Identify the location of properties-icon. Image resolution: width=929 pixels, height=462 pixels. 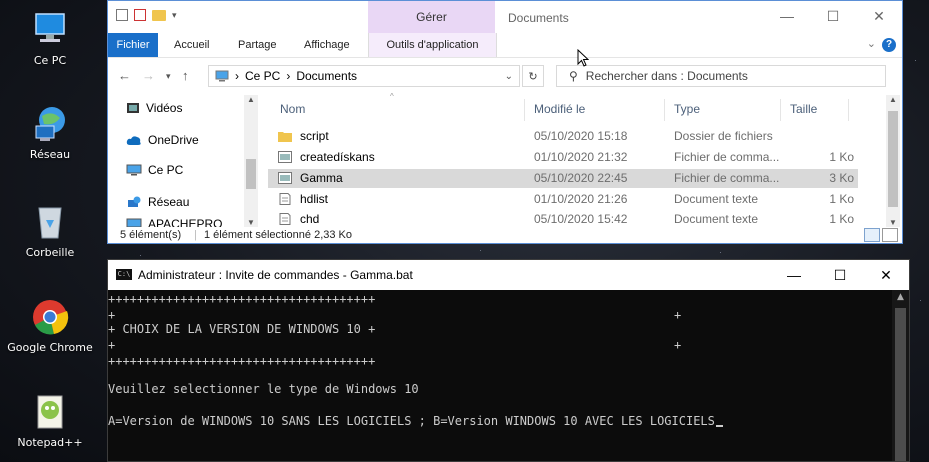
(122, 15).